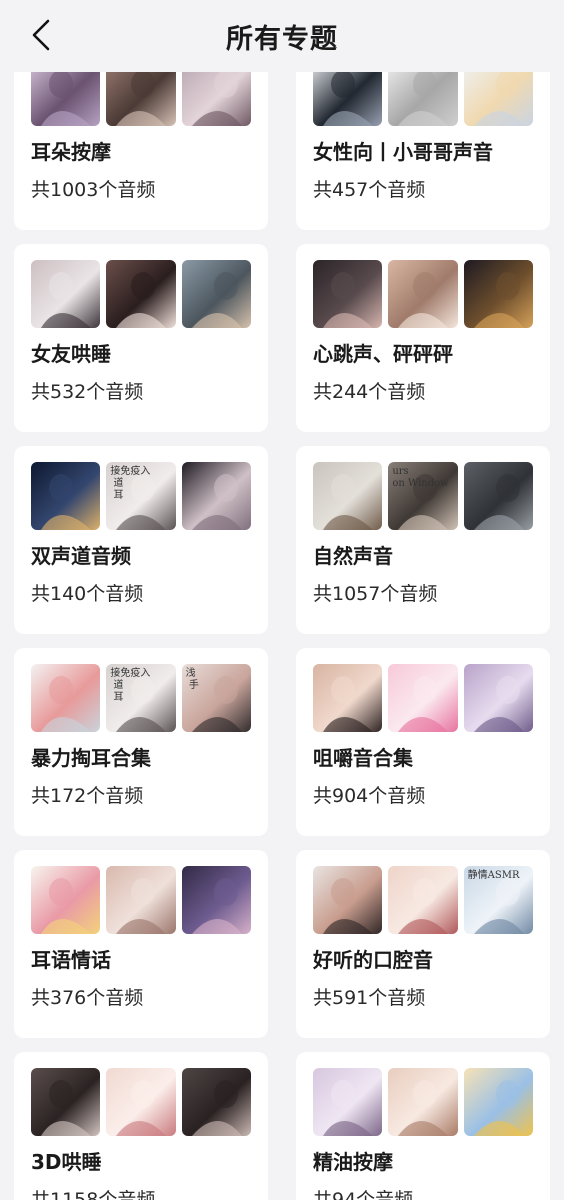 The width and height of the screenshot is (564, 1200). I want to click on topic-card: 静情ASMR 好听的口腔音 共591个音频, so click(423, 944).